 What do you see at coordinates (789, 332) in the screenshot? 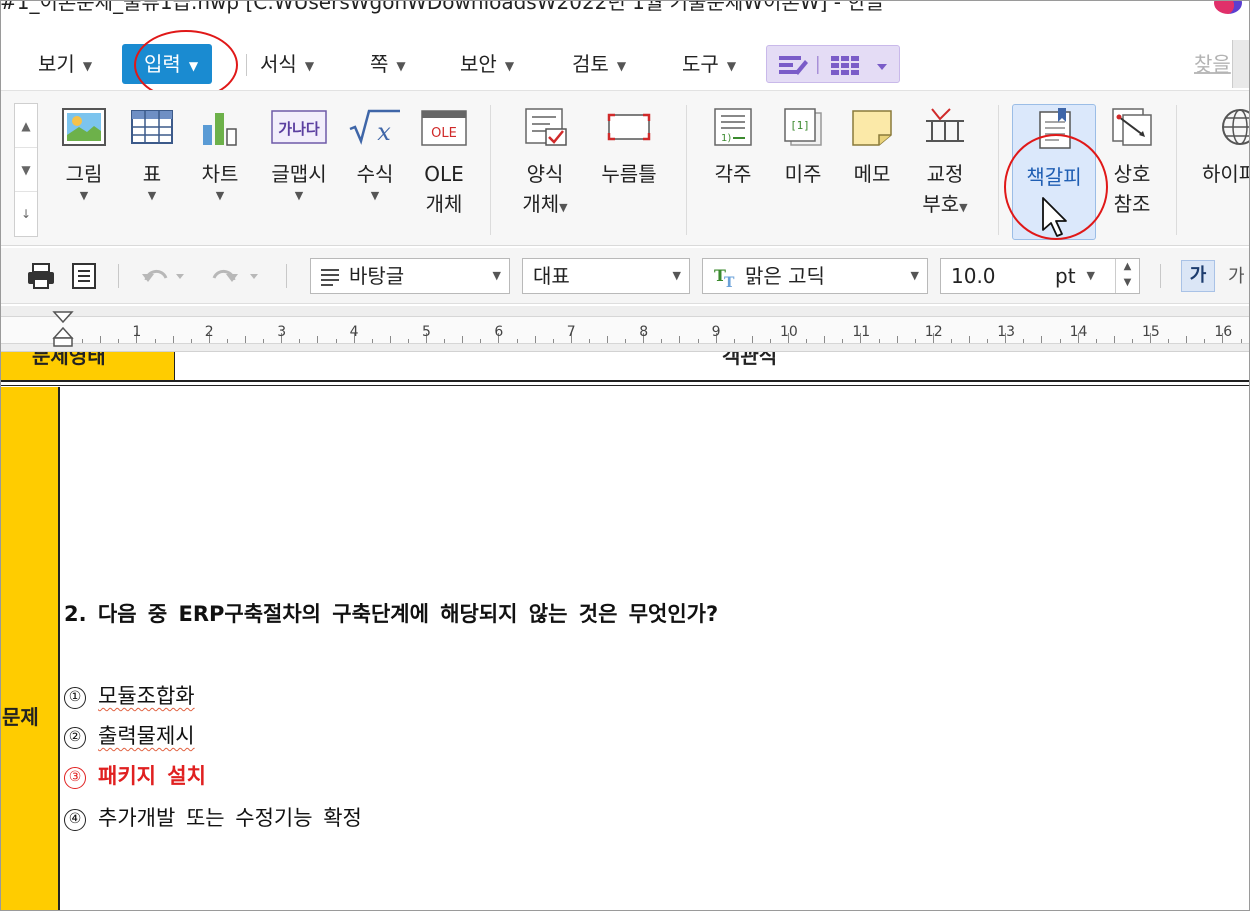
I see `ruler-tick-label: 10` at bounding box center [789, 332].